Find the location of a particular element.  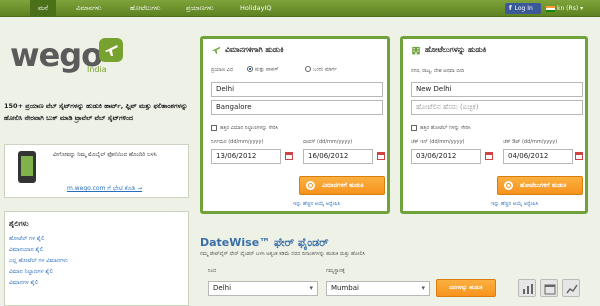

phone-icon is located at coordinates (27, 167).